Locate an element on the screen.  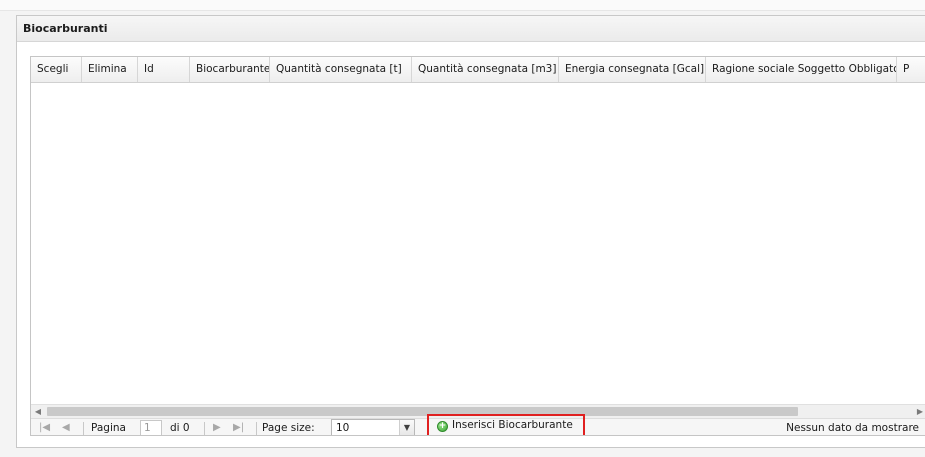
column-header-biocarburante: Biocarburante is located at coordinates (230, 69).